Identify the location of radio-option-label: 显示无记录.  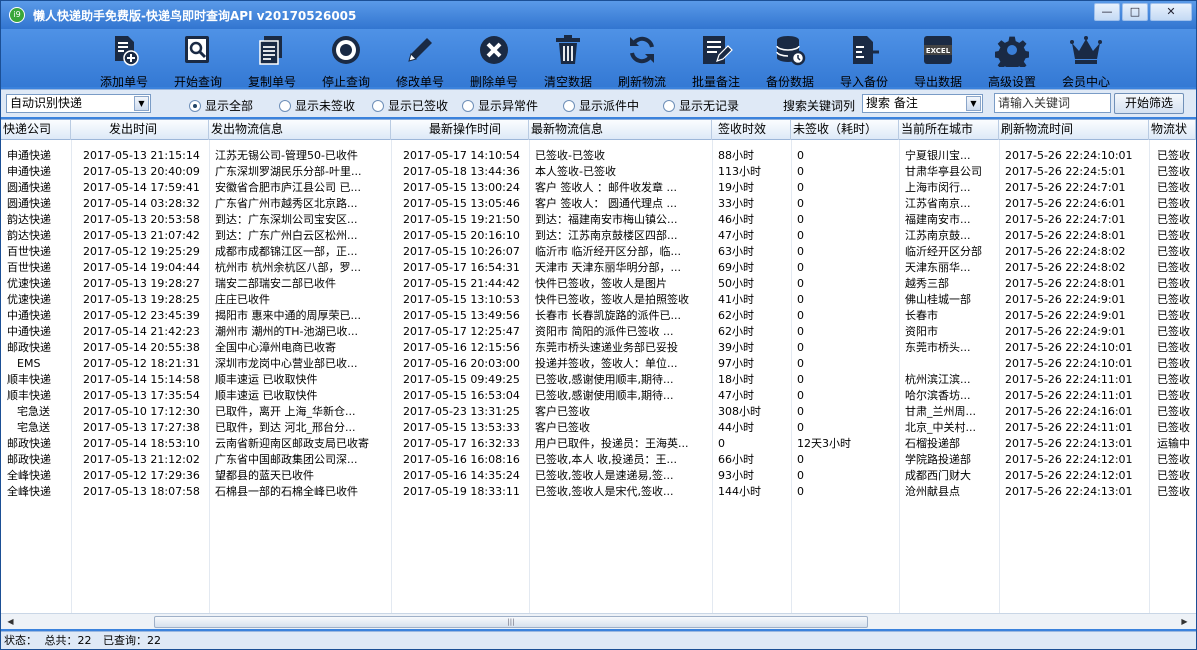
(709, 106).